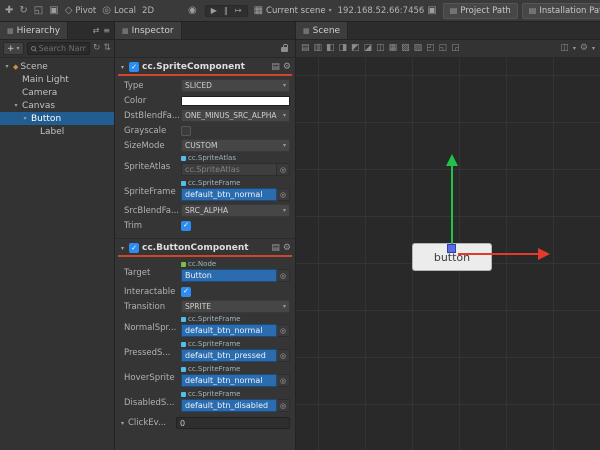 Image resolution: width=600 pixels, height=450 pixels. What do you see at coordinates (9, 10) in the screenshot?
I see `move-tool-icon: ✚` at bounding box center [9, 10].